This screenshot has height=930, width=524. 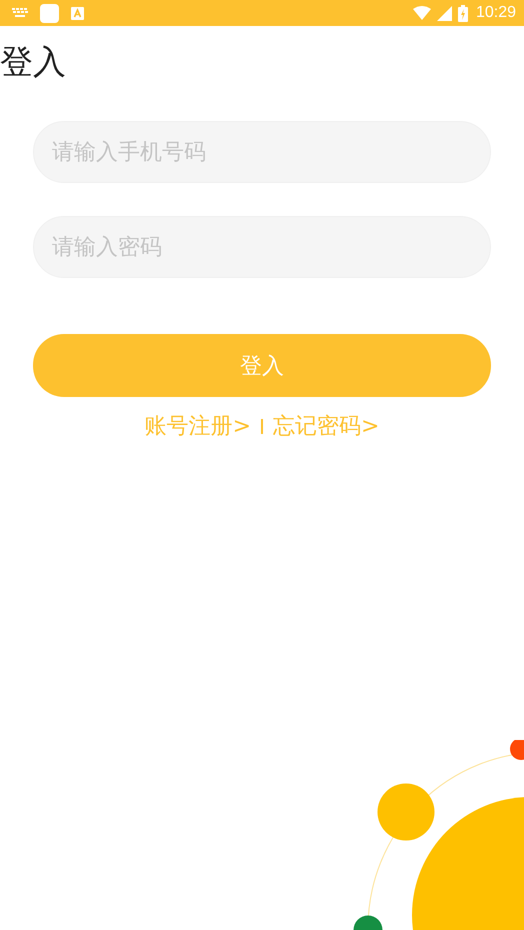 What do you see at coordinates (444, 13) in the screenshot?
I see `signal-icon` at bounding box center [444, 13].